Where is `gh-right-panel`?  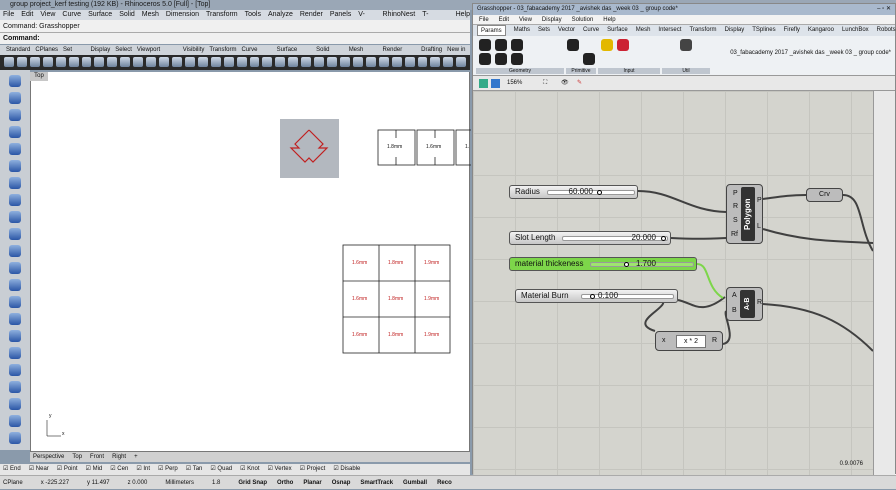 gh-right-panel is located at coordinates (884, 283).